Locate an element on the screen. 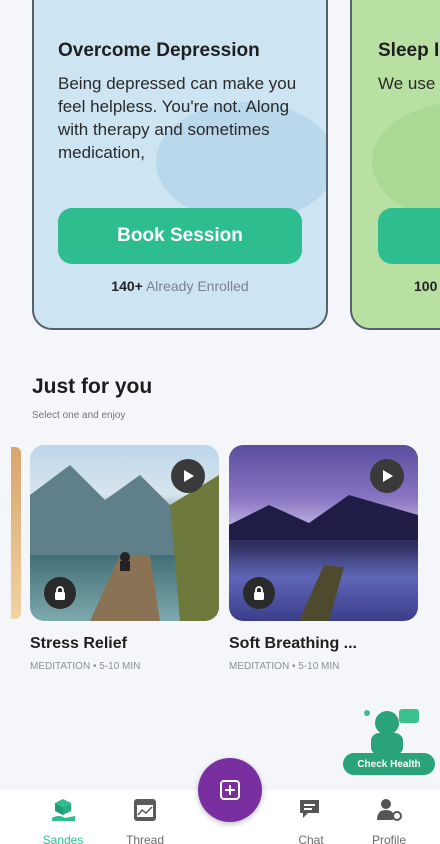 This screenshot has width=440, height=844. profile-icon is located at coordinates (389, 810).